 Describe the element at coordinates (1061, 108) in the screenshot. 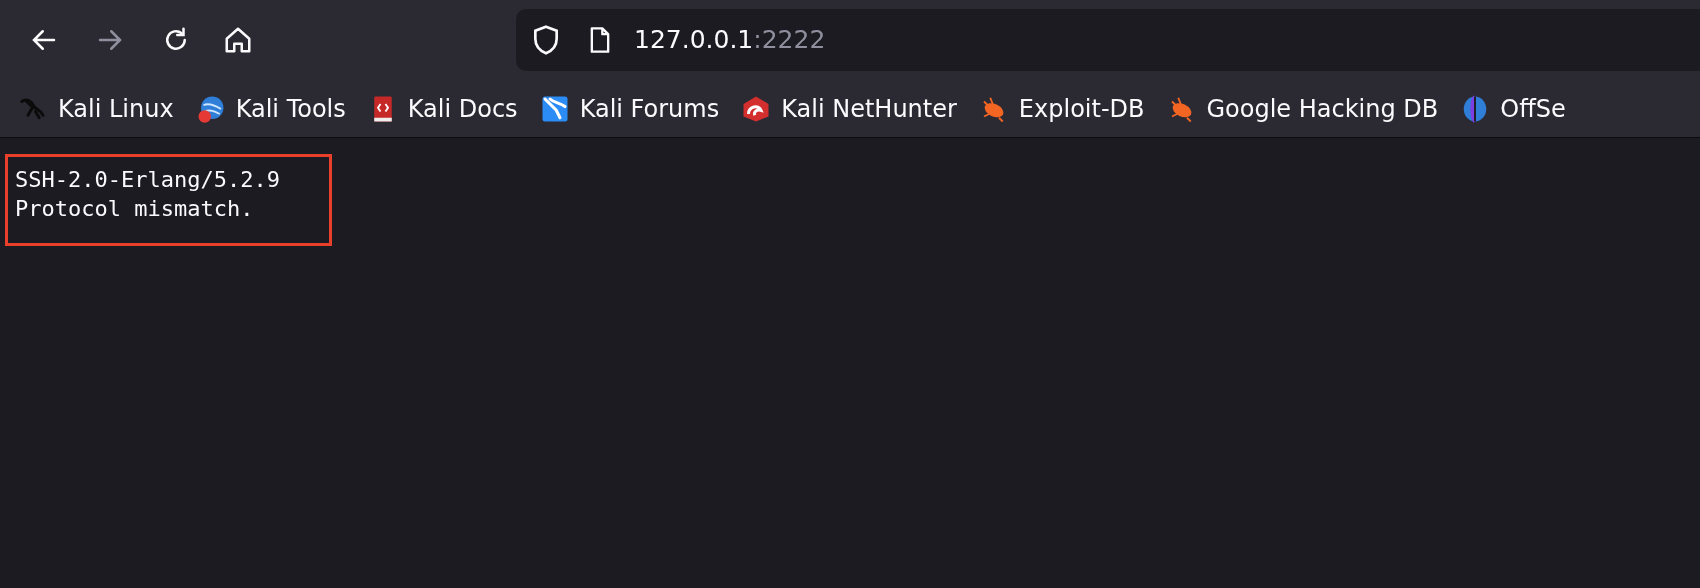

I see `bookmark-link: Exploit-DB` at that location.